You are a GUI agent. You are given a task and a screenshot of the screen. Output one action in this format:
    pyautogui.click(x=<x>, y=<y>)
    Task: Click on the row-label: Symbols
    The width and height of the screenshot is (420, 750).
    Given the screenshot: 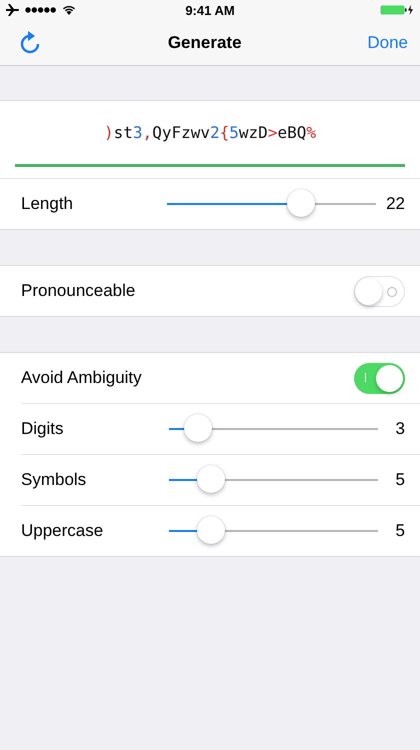 What is the action you would take?
    pyautogui.click(x=54, y=480)
    